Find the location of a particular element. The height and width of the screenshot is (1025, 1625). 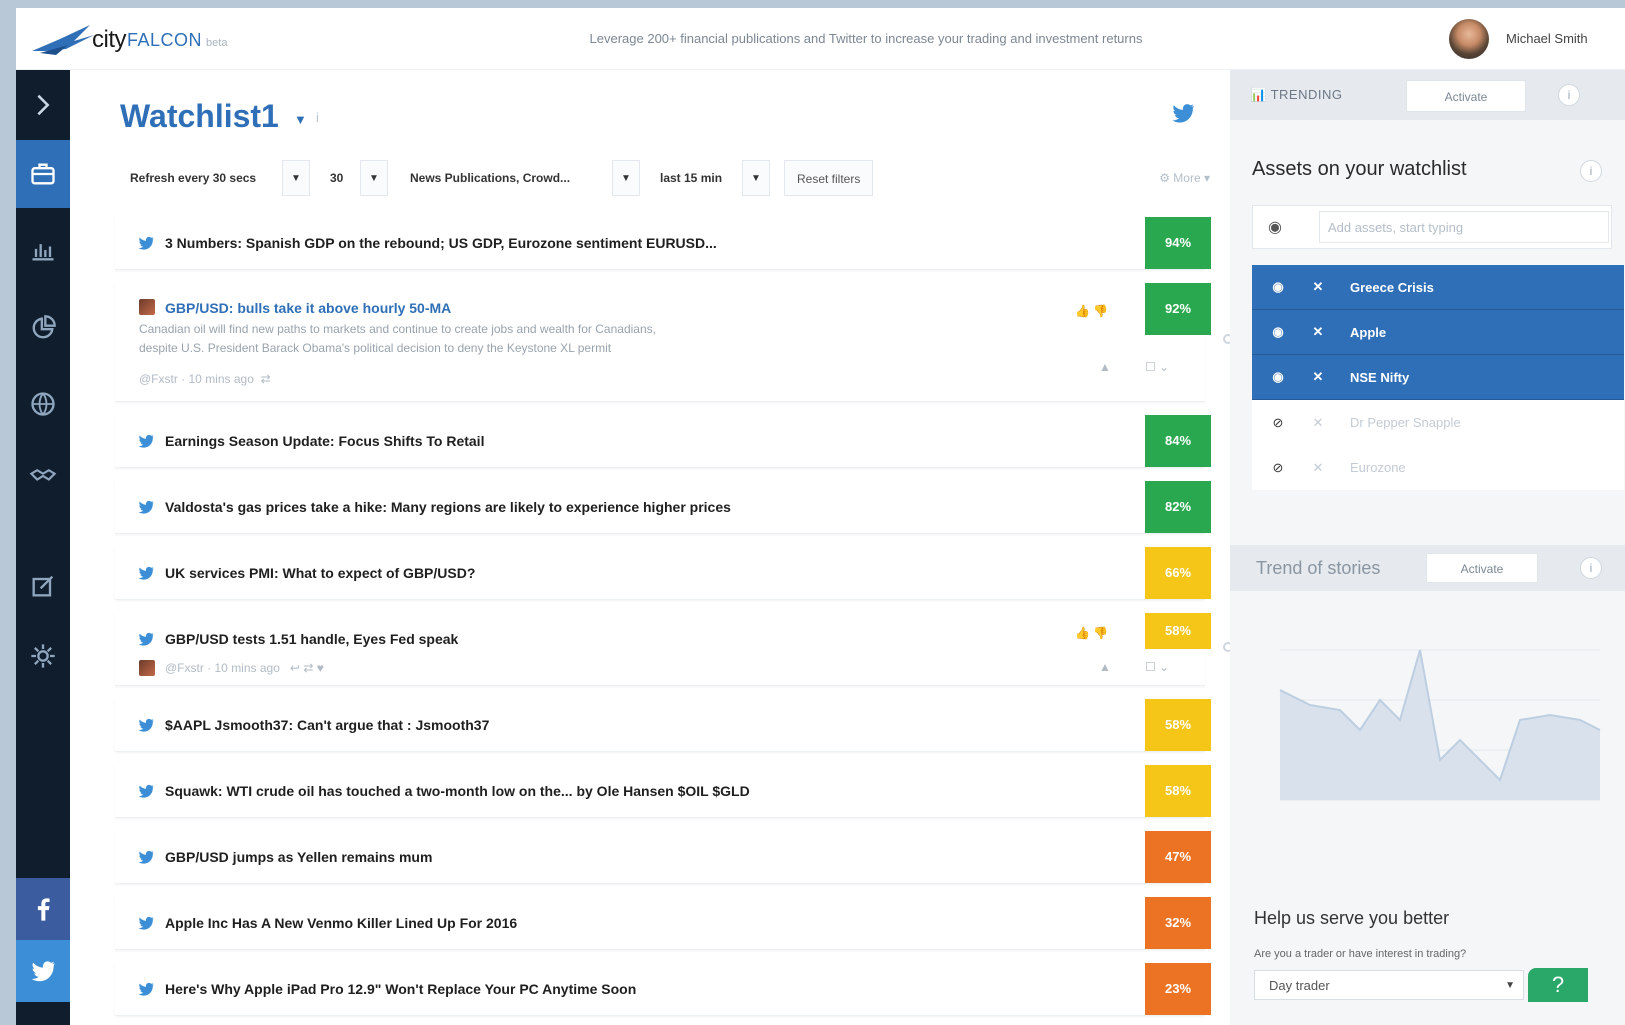

list-item: ⊘ ✕ Dr Pepper Snapple is located at coordinates (1438, 422).